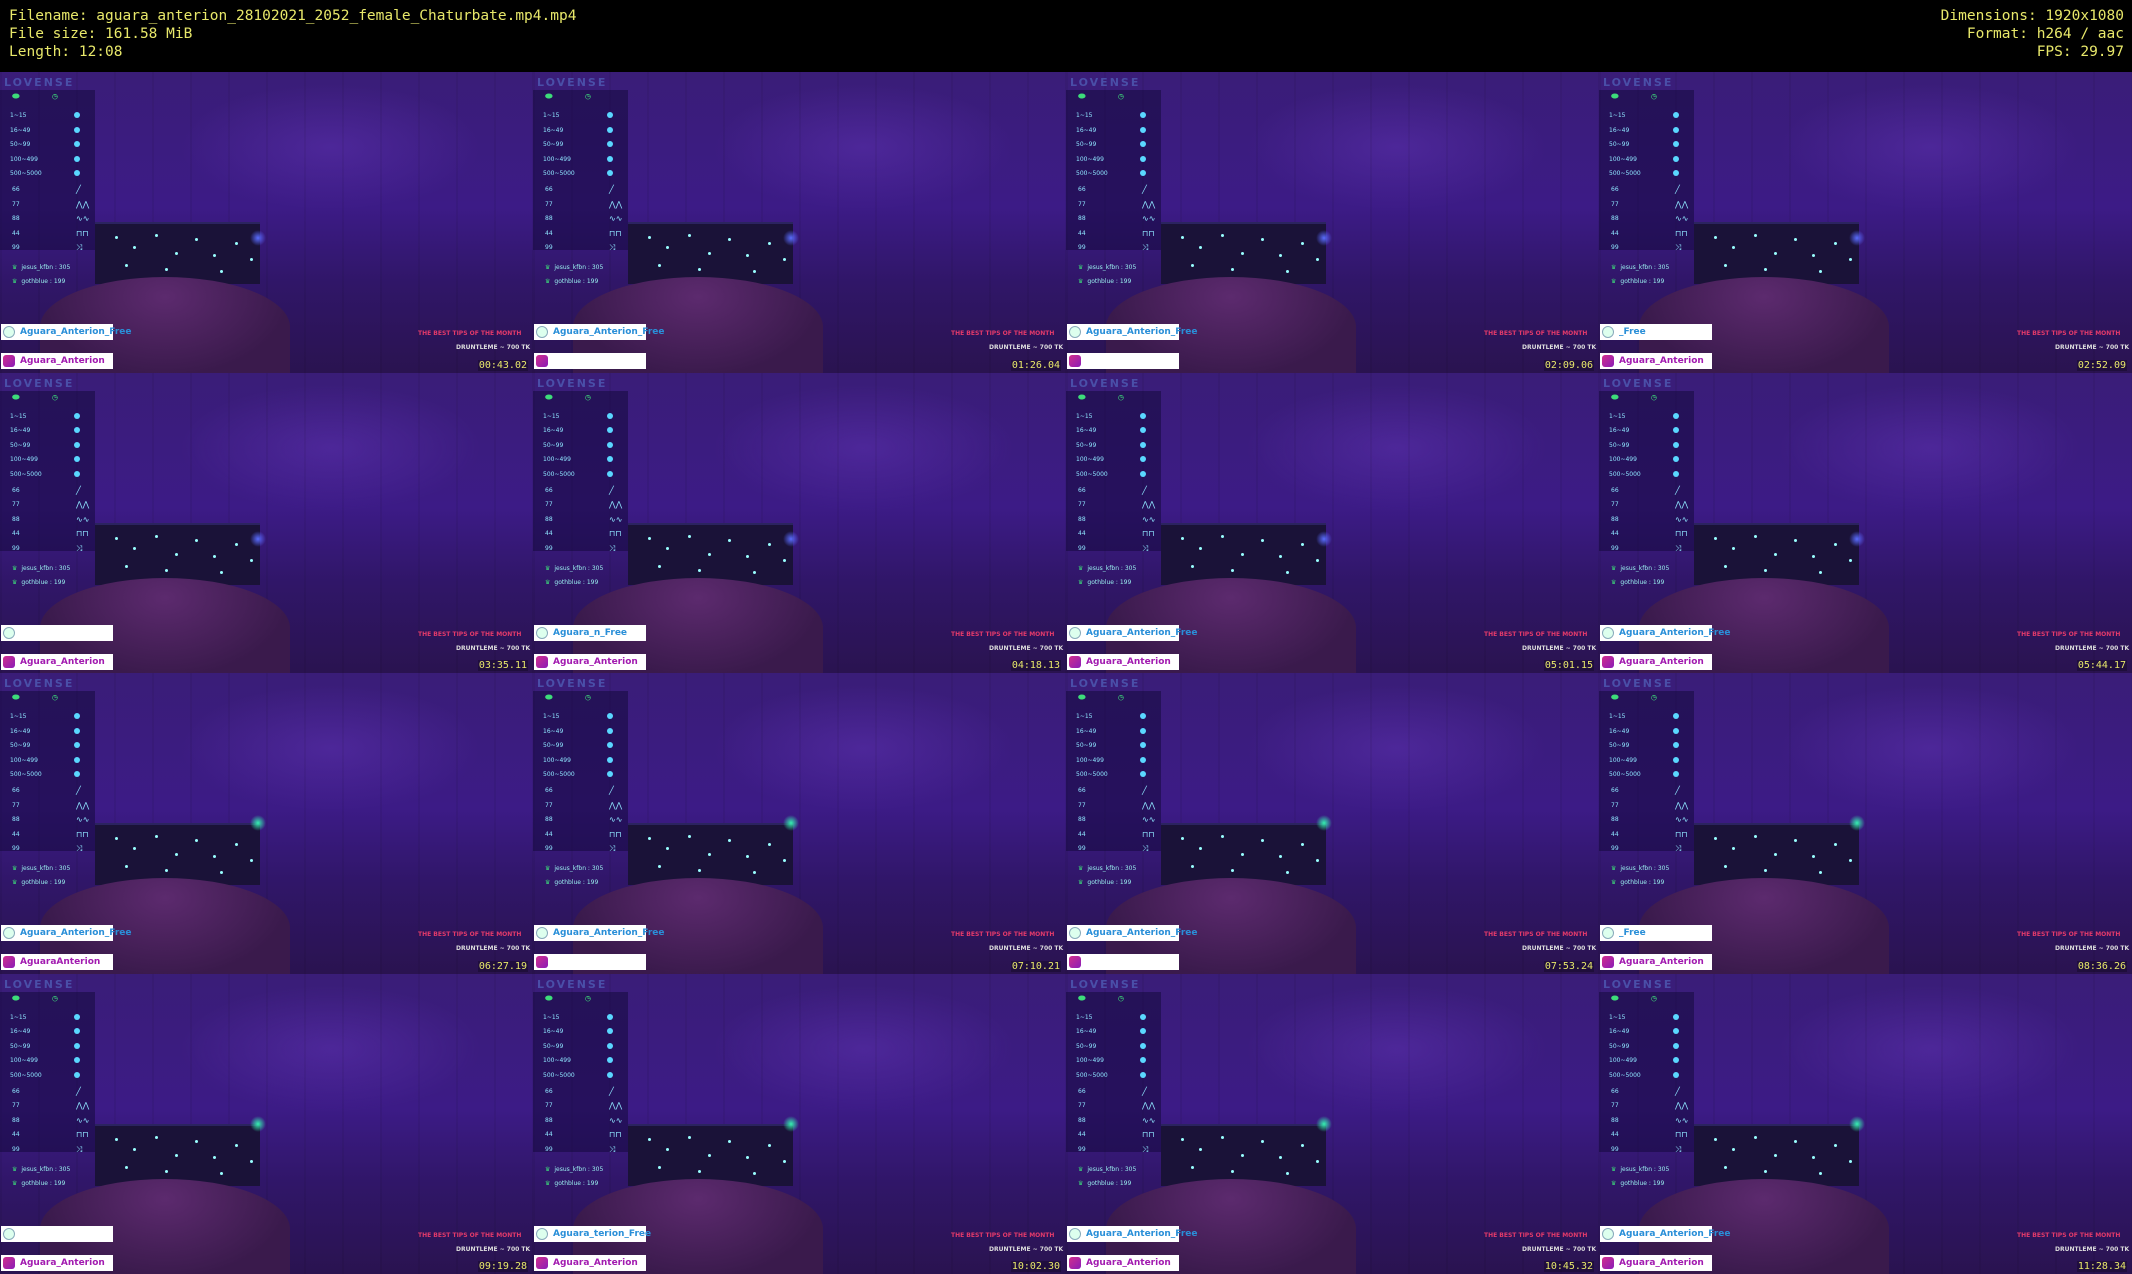 This screenshot has height=1274, width=2132. What do you see at coordinates (45, 430) in the screenshot?
I see `tip-tier: 16~49` at bounding box center [45, 430].